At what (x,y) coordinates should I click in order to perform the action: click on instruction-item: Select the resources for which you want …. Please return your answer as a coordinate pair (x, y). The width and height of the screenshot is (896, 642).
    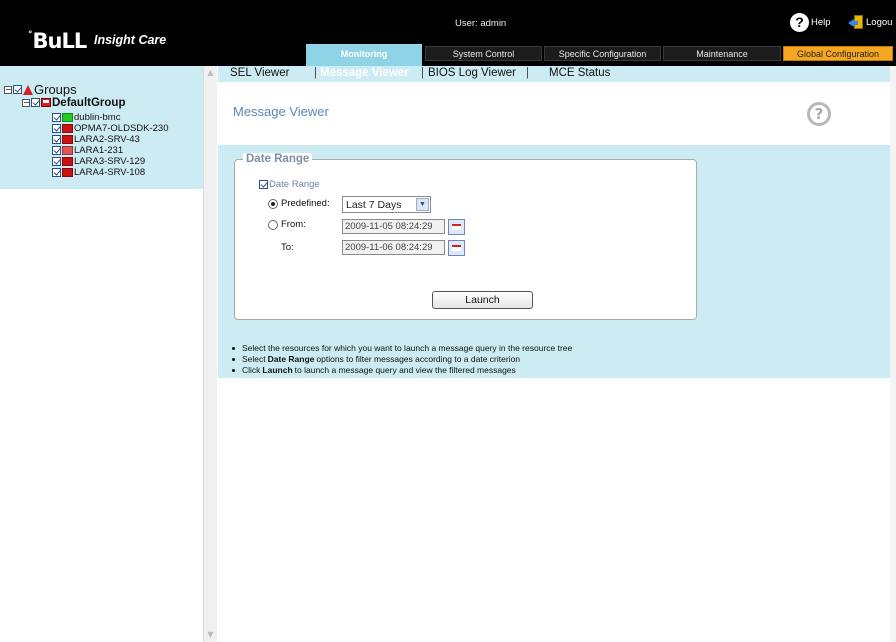
    Looking at the image, I should click on (402, 348).